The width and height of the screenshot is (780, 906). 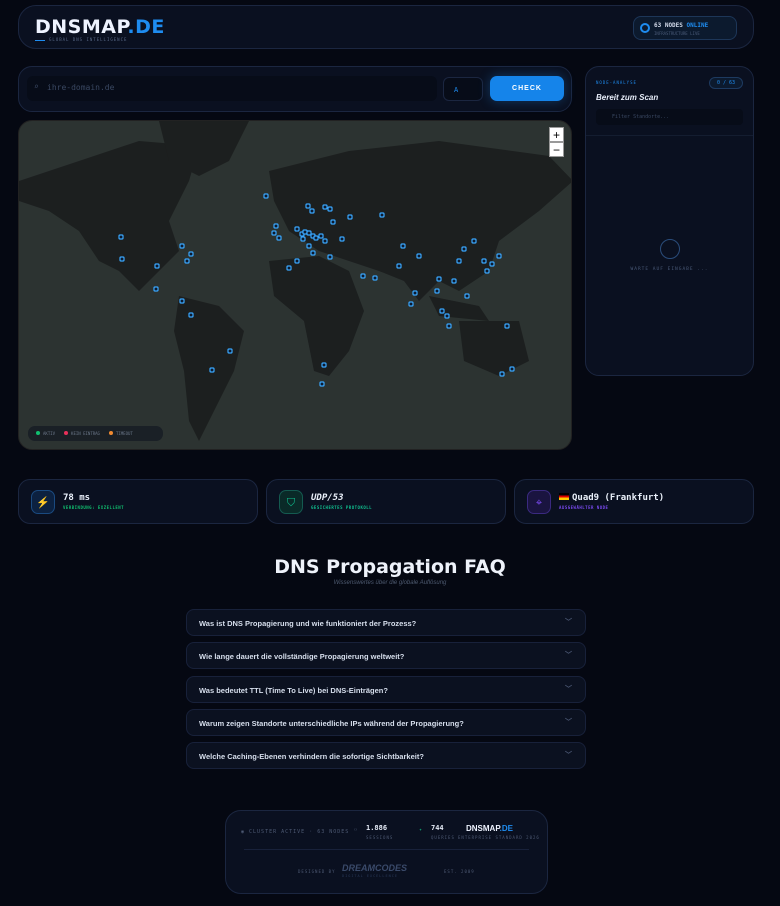 What do you see at coordinates (489, 828) in the screenshot?
I see `footer-logo: DNSMAP.DE` at bounding box center [489, 828].